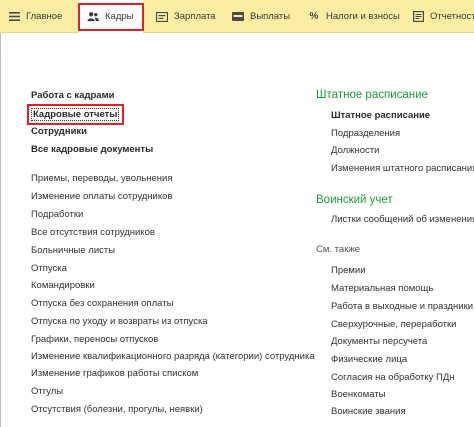  What do you see at coordinates (162, 17) in the screenshot?
I see `payroll-icon` at bounding box center [162, 17].